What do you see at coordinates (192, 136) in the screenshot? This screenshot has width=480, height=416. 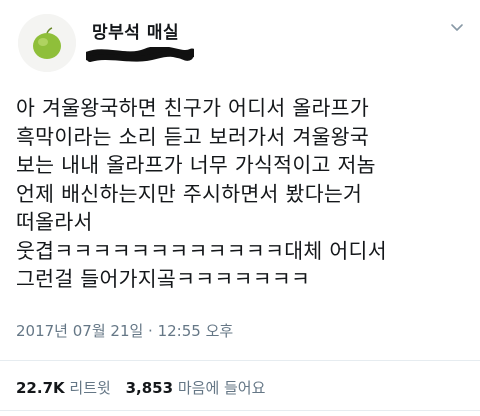 I see `tweet-line: 흑막이라는 소리 듣고 보러가서 겨울왕국` at bounding box center [192, 136].